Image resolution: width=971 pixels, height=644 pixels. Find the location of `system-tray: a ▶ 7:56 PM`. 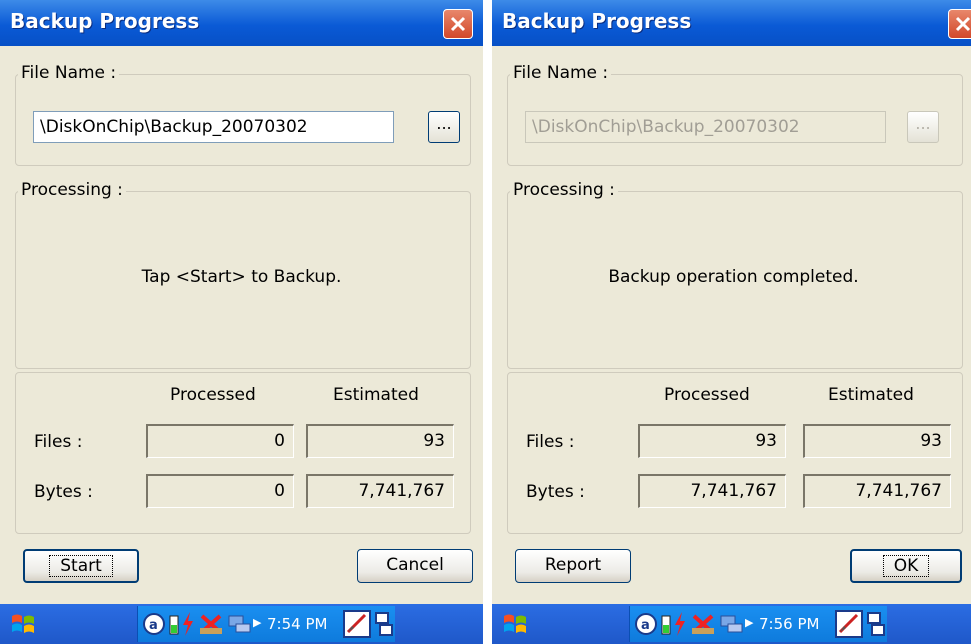

system-tray: a ▶ 7:56 PM is located at coordinates (758, 624).